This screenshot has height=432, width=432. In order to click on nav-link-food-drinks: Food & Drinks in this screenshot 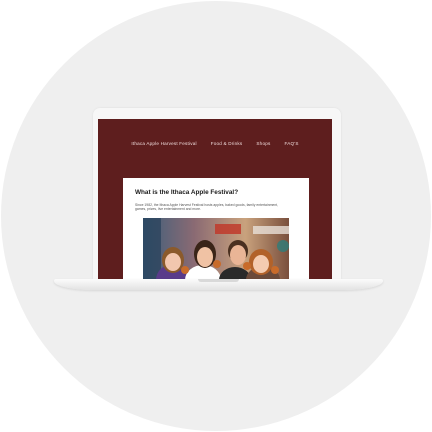, I will do `click(227, 143)`.